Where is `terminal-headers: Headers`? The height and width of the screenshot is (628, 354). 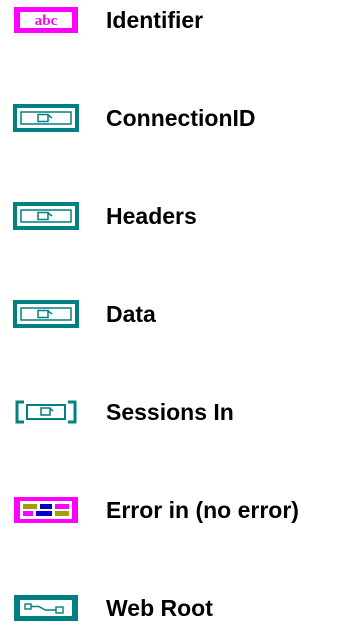
terminal-headers: Headers is located at coordinates (177, 216).